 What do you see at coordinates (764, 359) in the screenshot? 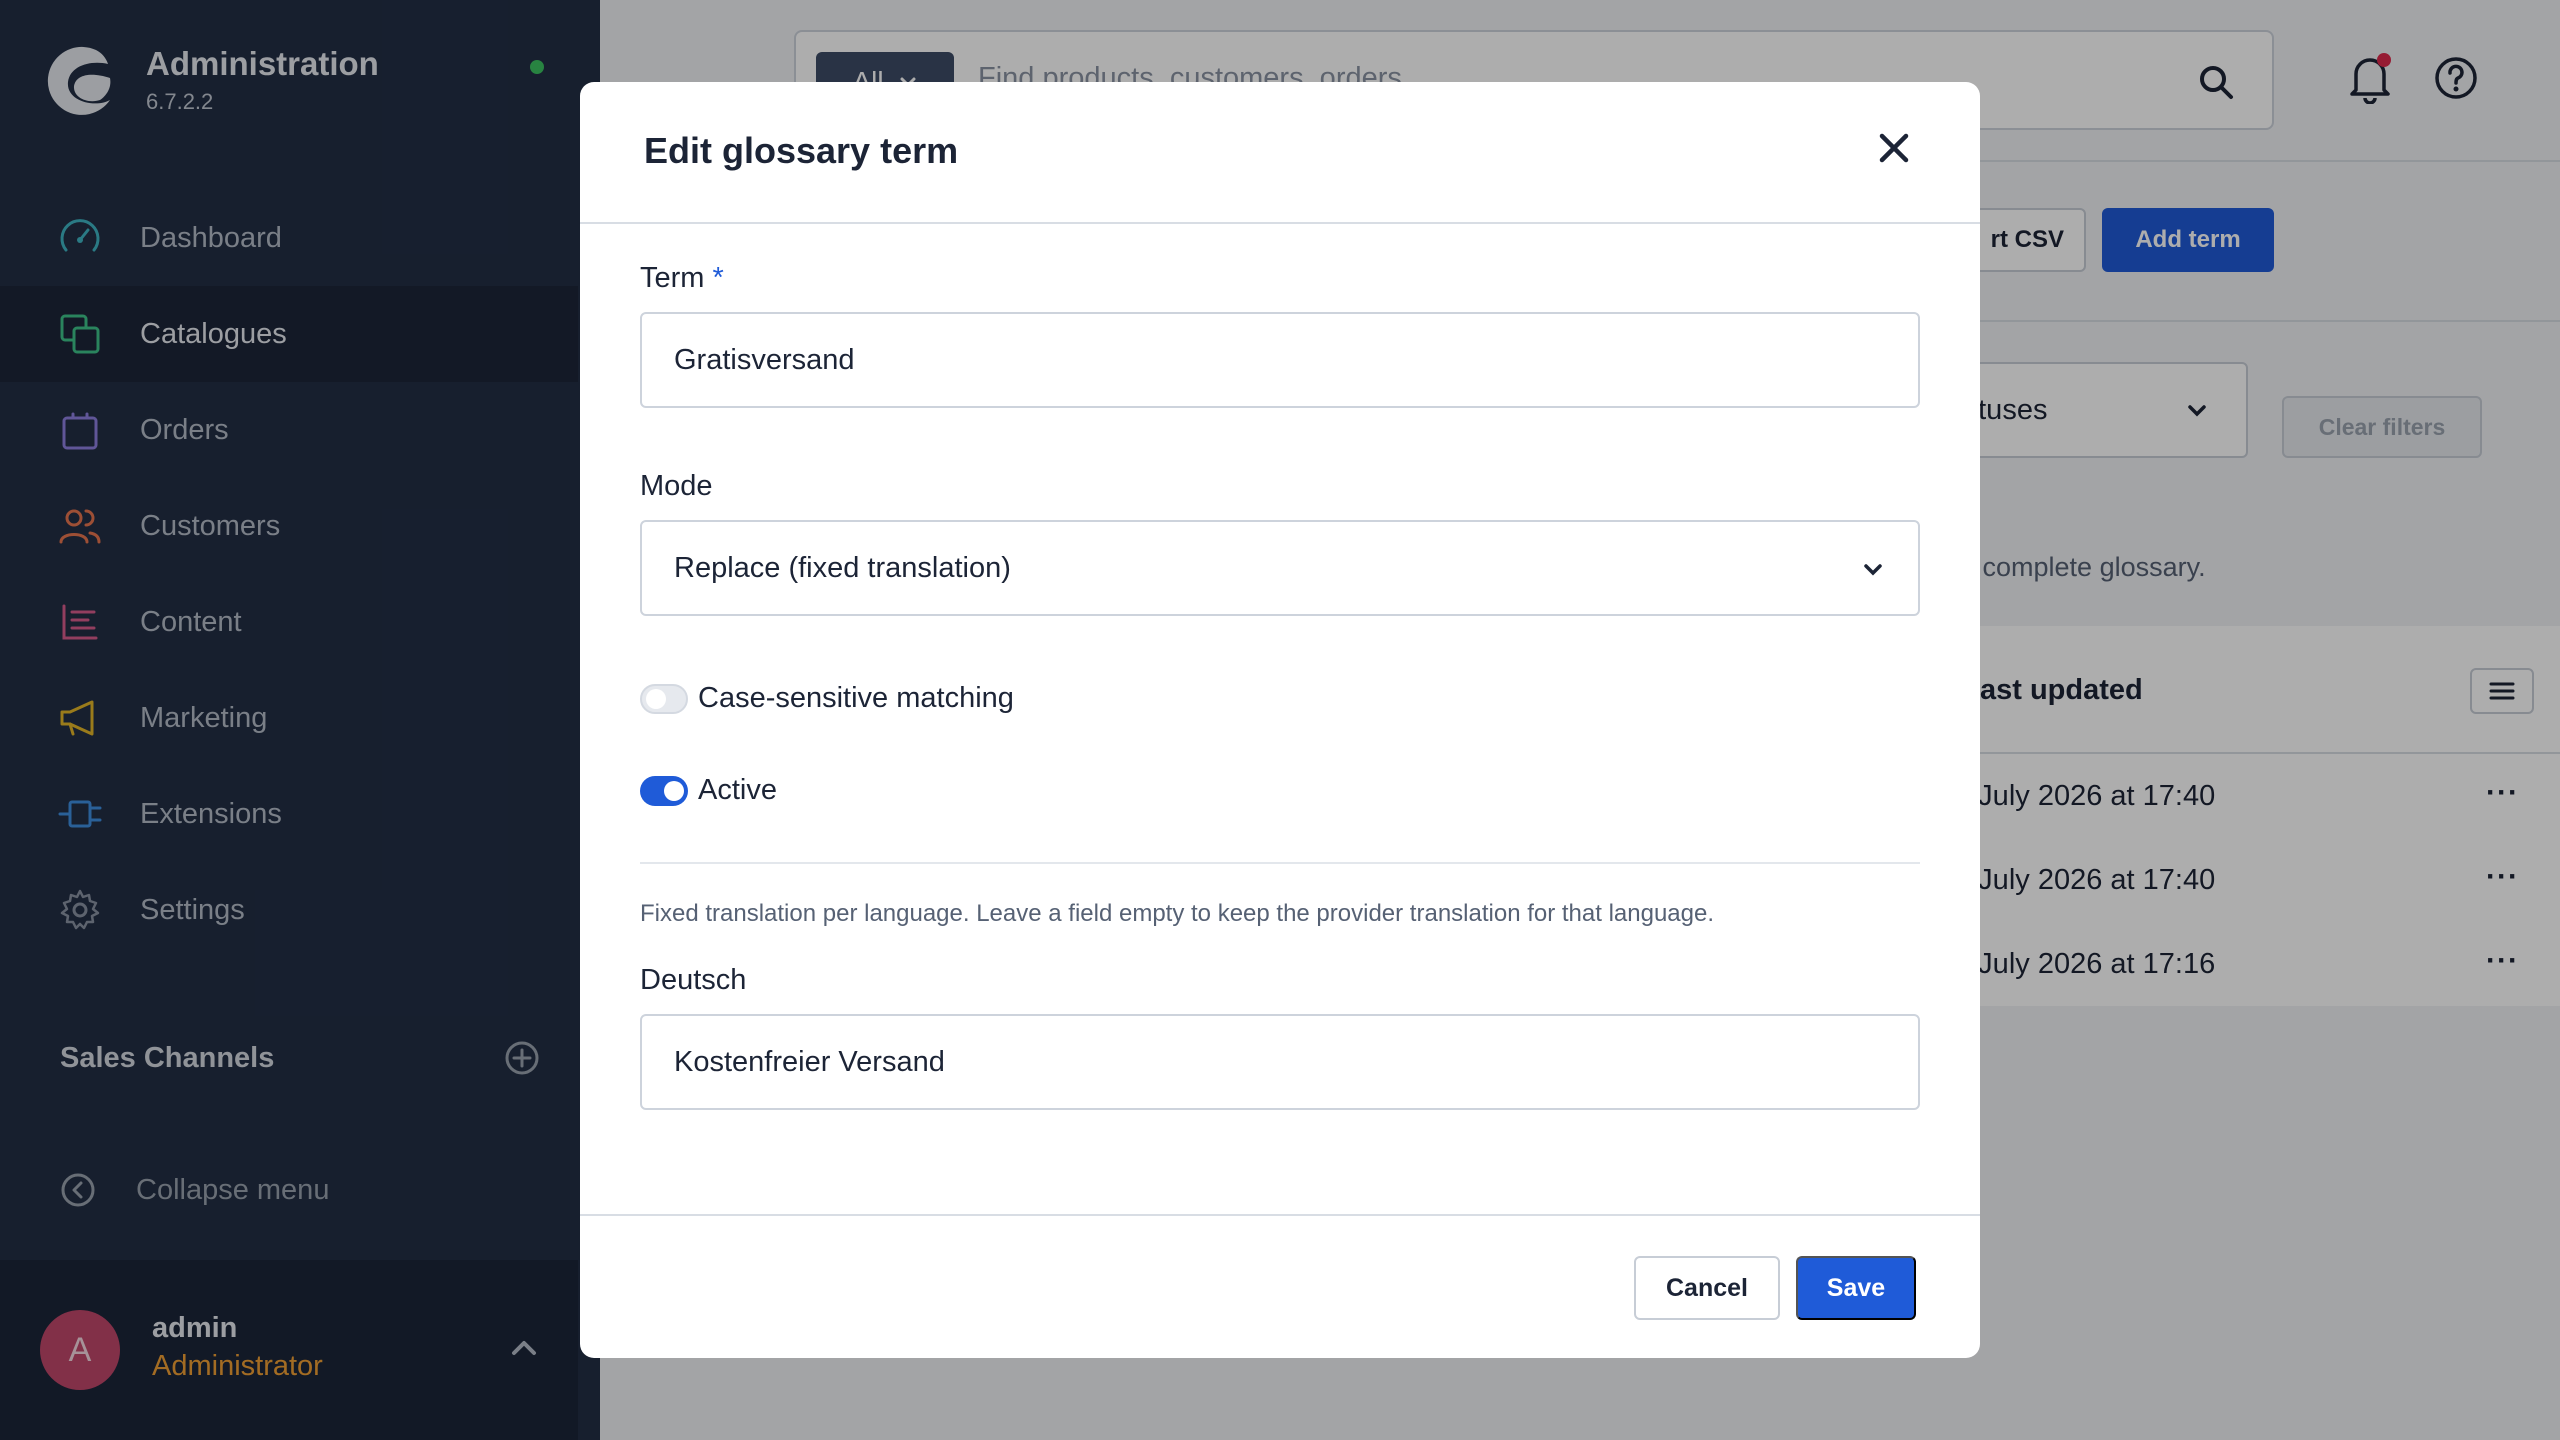
I see `term-input-value: Gratisversand` at bounding box center [764, 359].